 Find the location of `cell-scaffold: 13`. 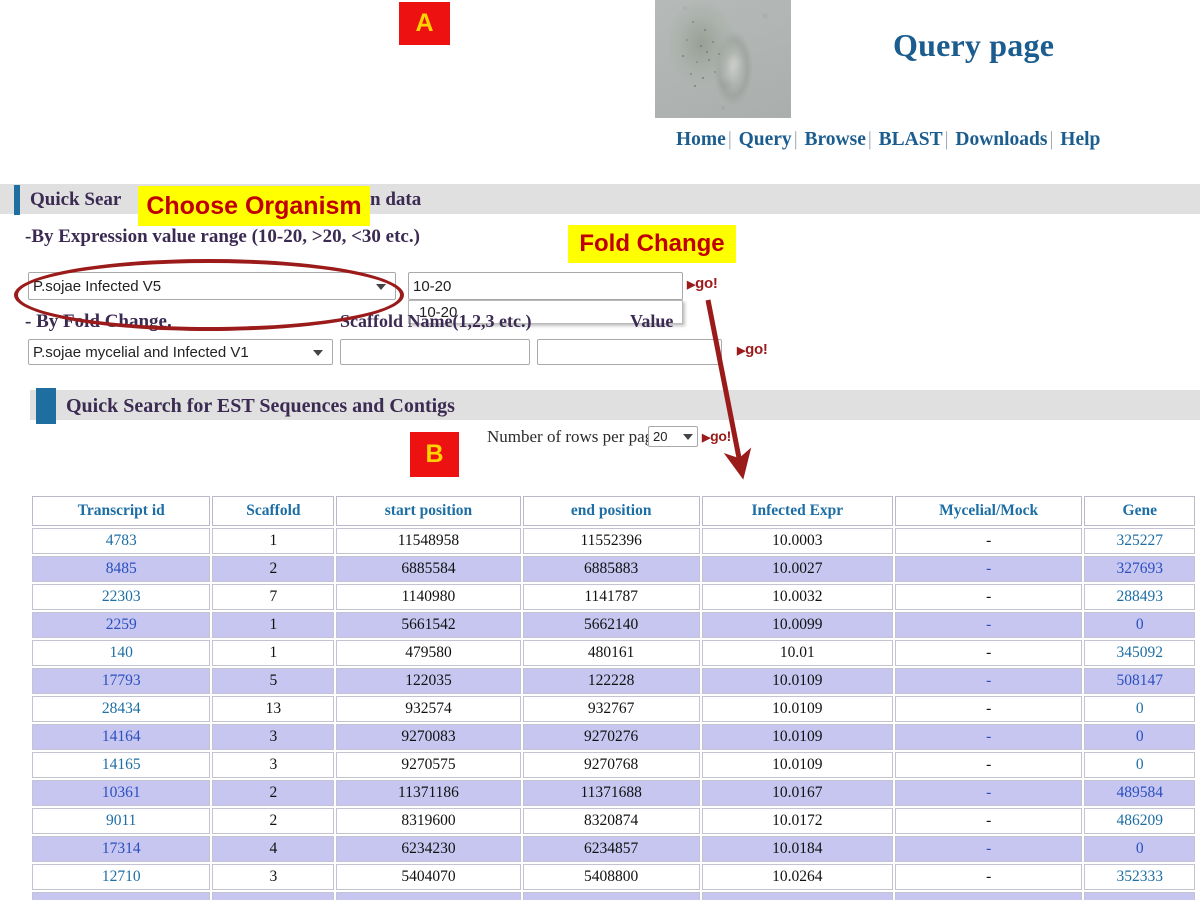

cell-scaffold: 13 is located at coordinates (273, 709).